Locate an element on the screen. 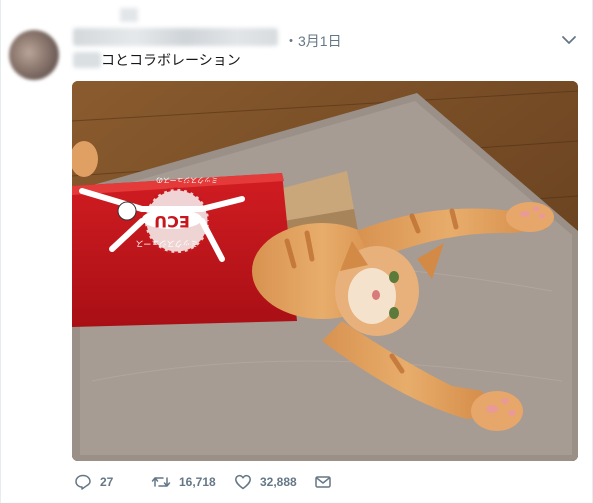 This screenshot has width=593, height=503. retweet-button: 16,718 is located at coordinates (183, 482).